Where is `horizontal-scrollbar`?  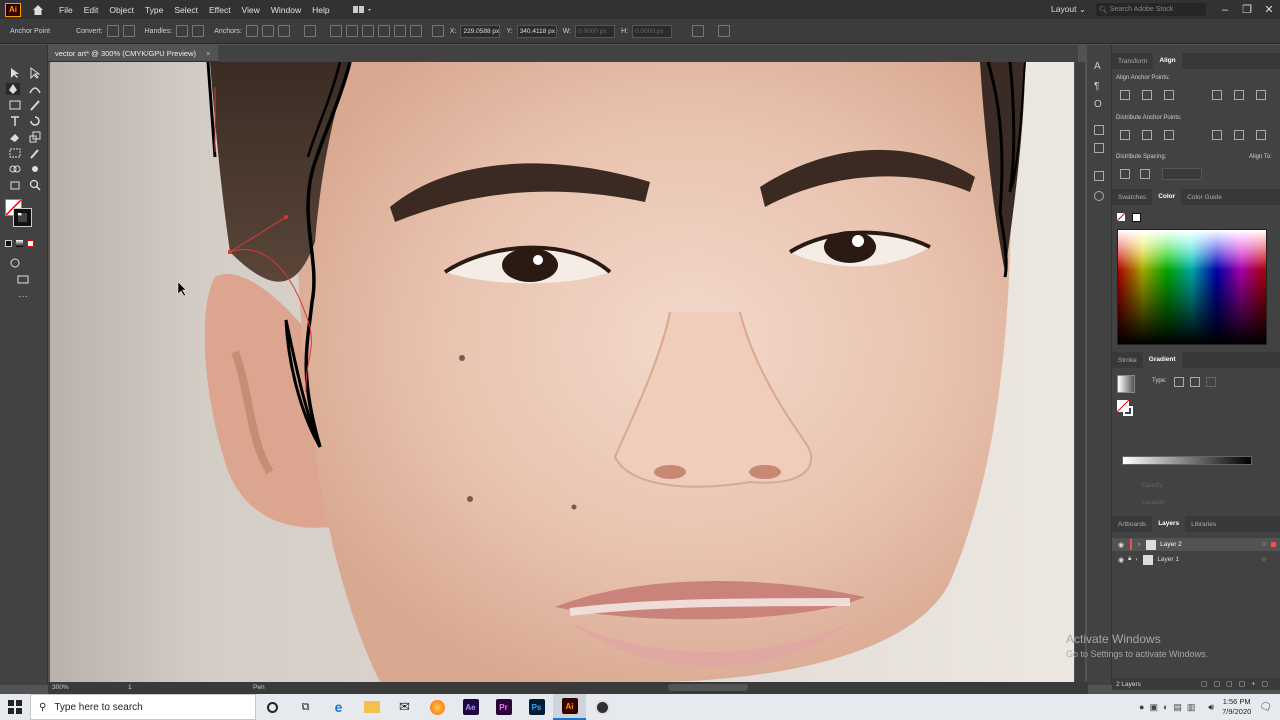
horizontal-scrollbar is located at coordinates (708, 687).